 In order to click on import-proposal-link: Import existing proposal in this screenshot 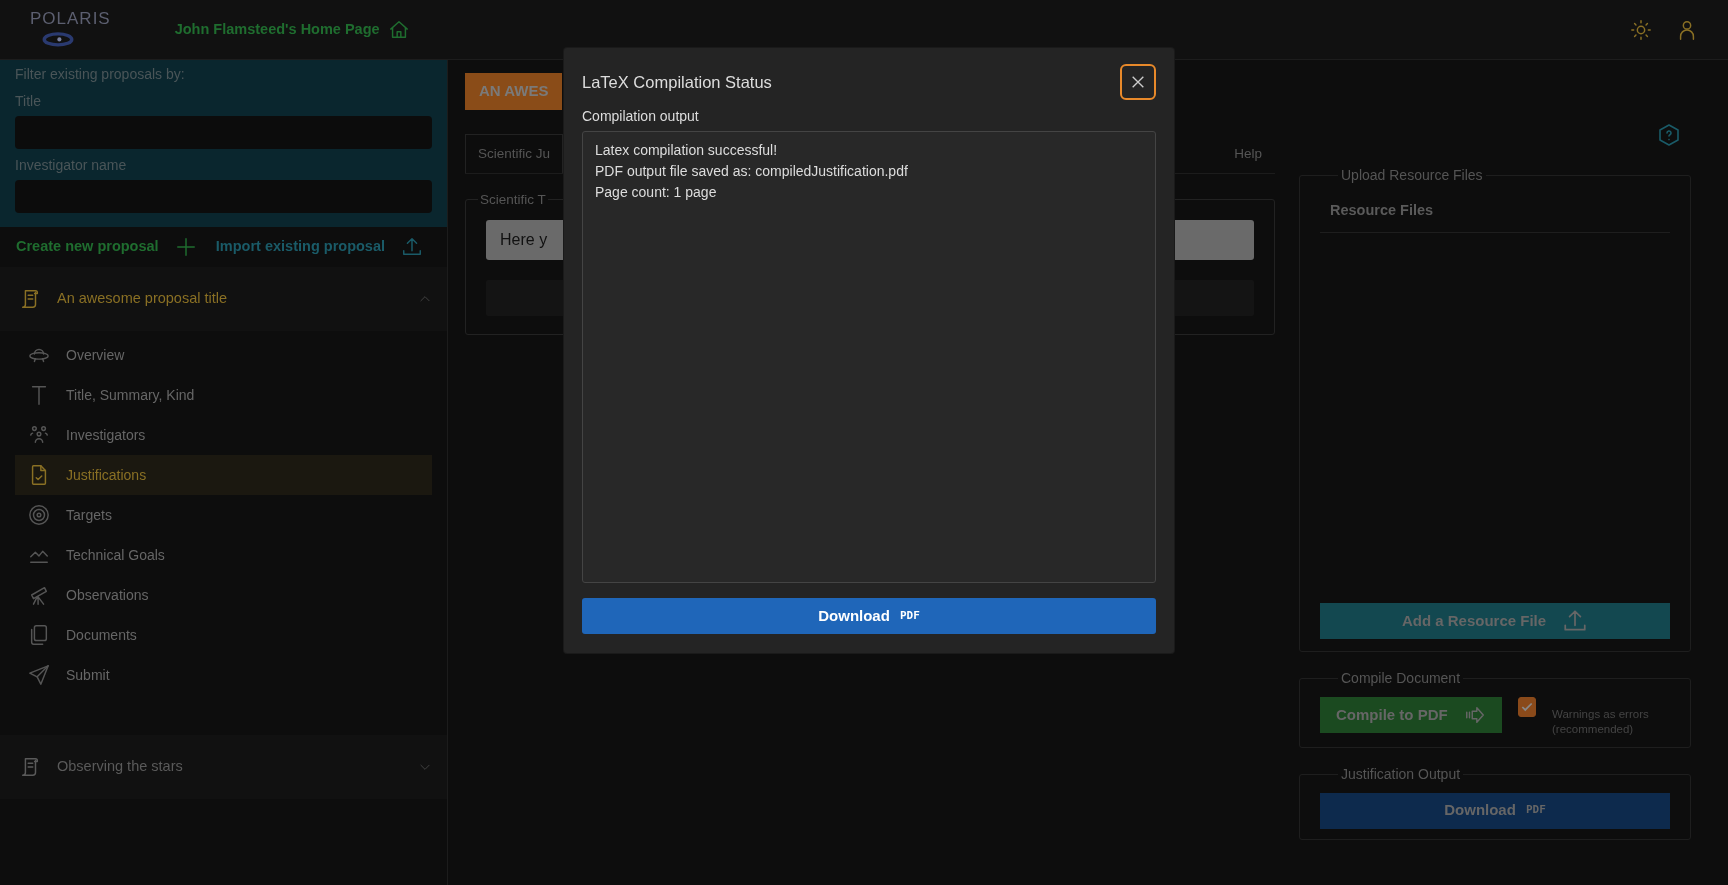, I will do `click(319, 247)`.